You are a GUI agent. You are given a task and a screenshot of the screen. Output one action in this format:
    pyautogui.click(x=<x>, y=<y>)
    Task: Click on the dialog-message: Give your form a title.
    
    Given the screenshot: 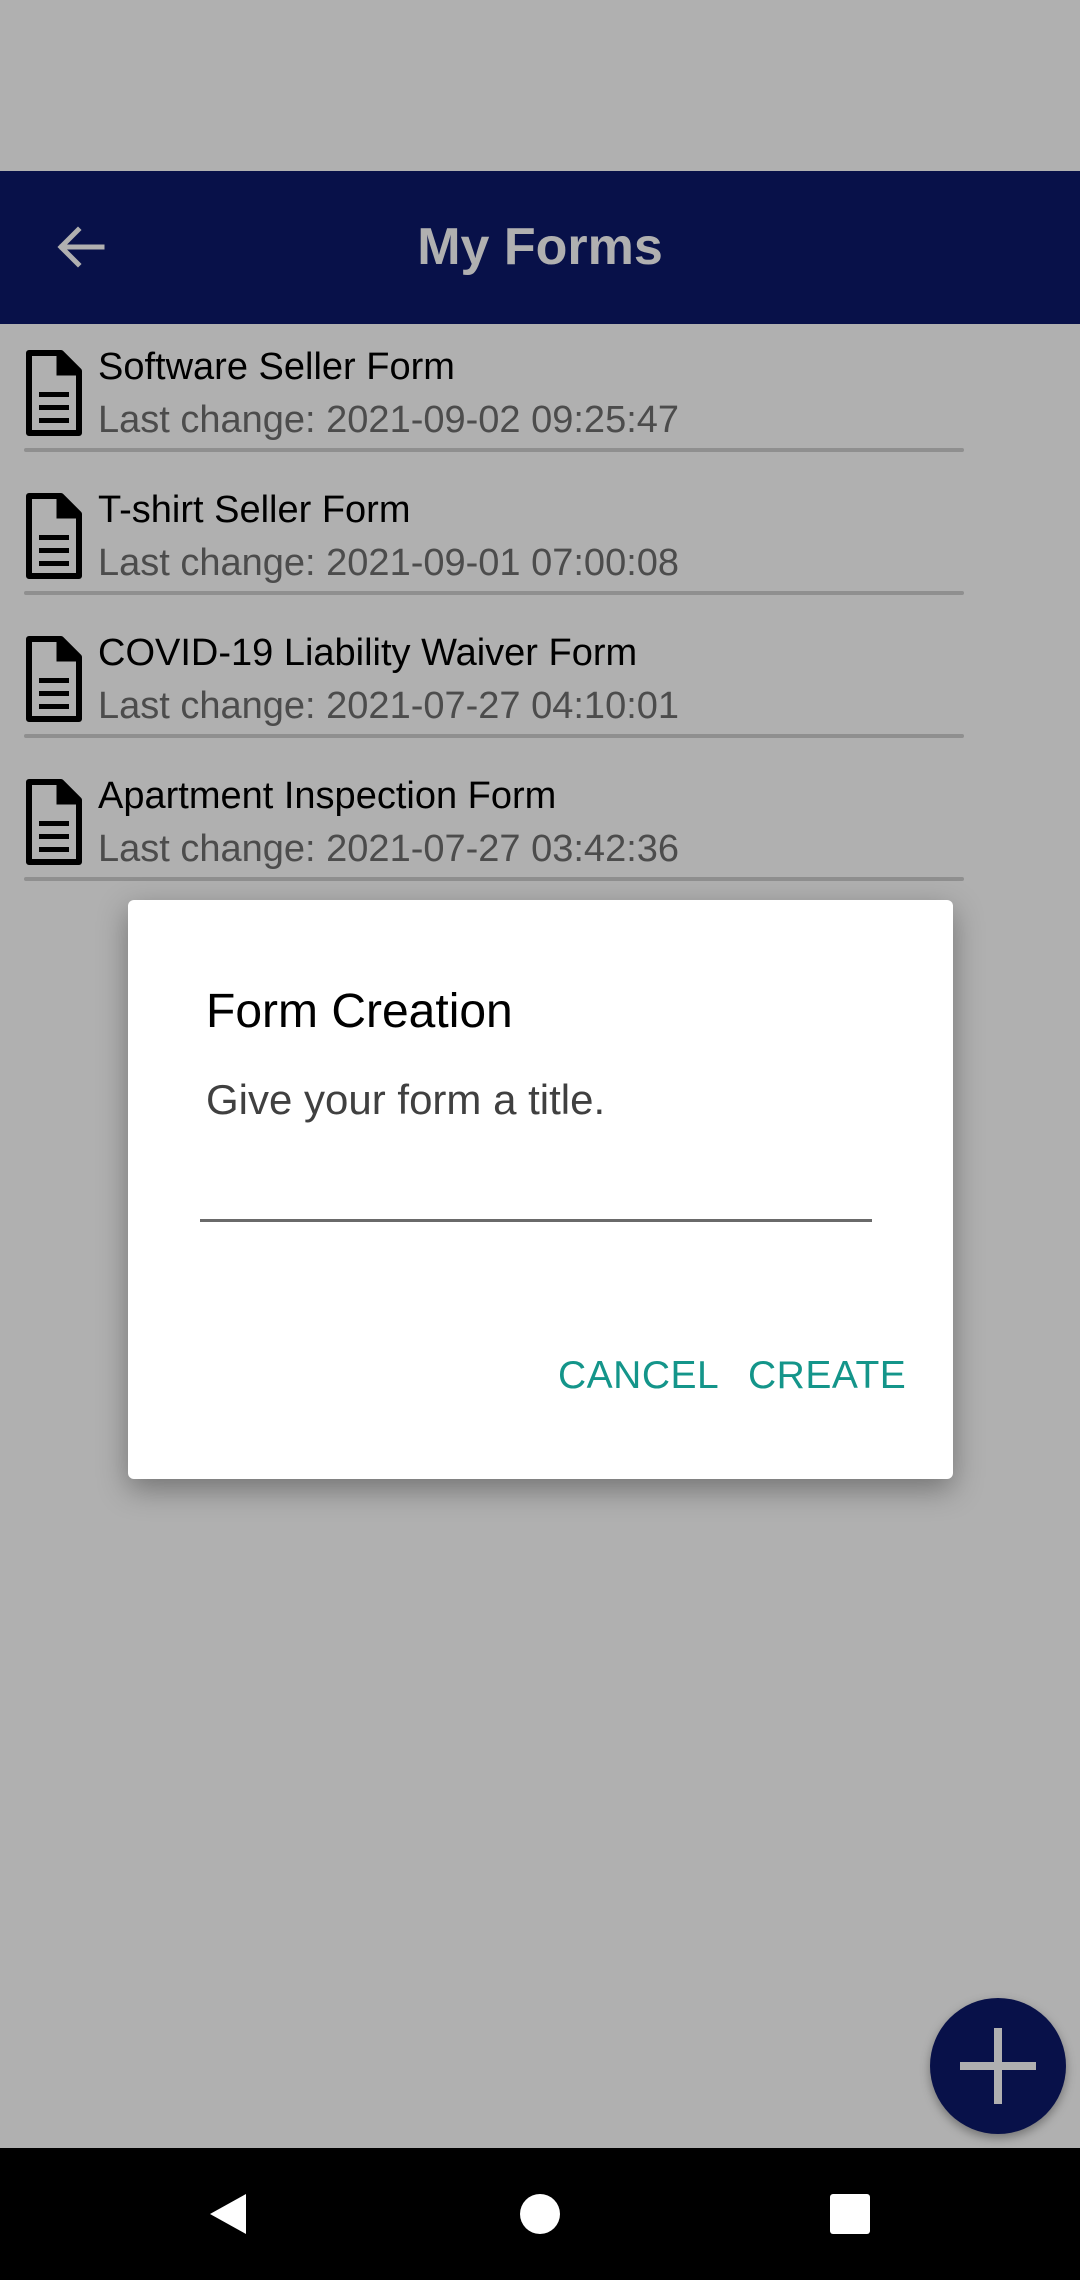 What is the action you would take?
    pyautogui.click(x=406, y=1099)
    